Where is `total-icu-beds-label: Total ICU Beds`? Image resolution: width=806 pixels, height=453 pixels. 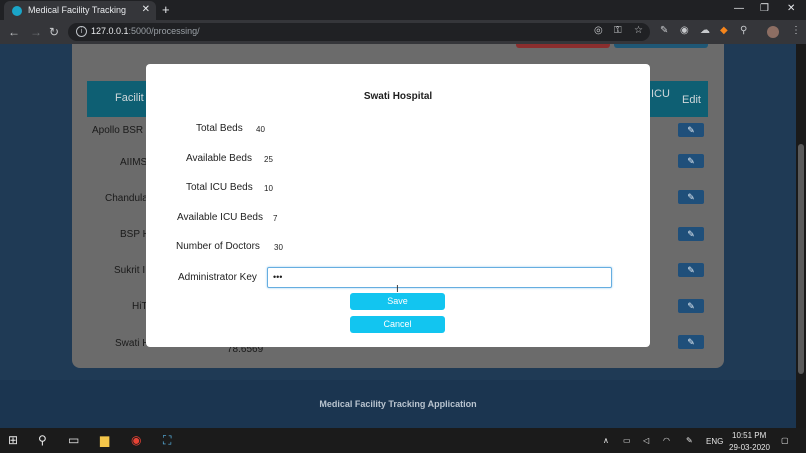 total-icu-beds-label: Total ICU Beds is located at coordinates (219, 187).